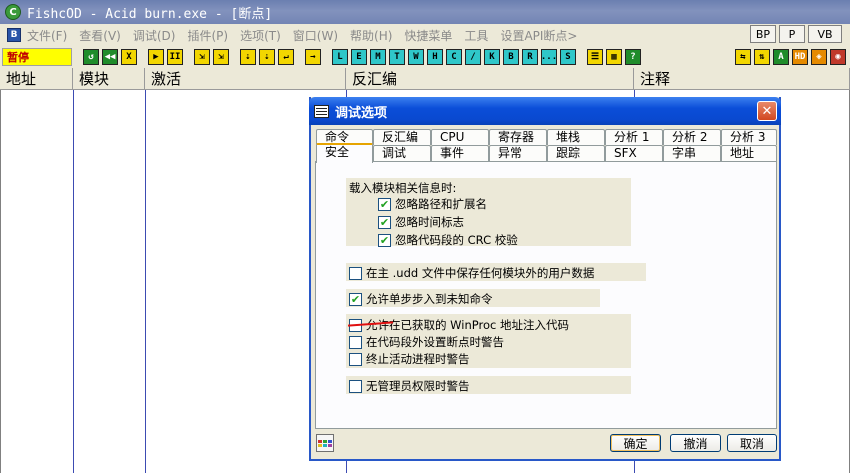  I want to click on undo-button: 撤消, so click(695, 443).